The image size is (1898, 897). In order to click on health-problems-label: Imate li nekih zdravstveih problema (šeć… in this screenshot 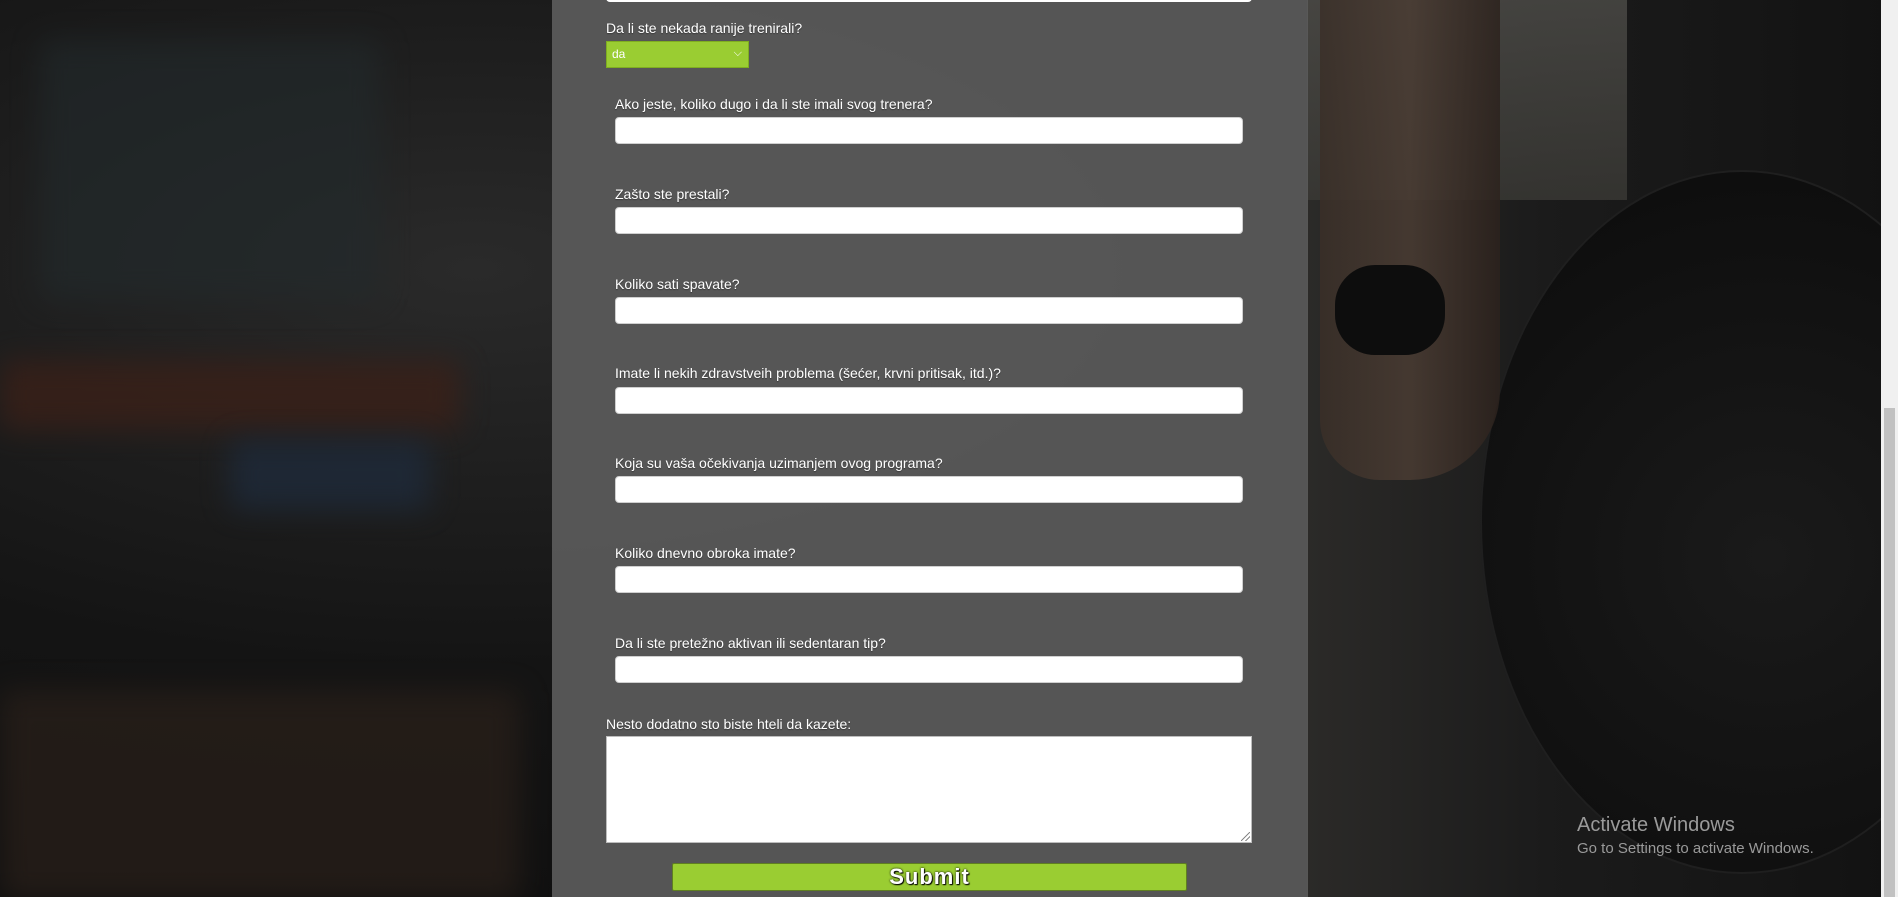, I will do `click(808, 373)`.